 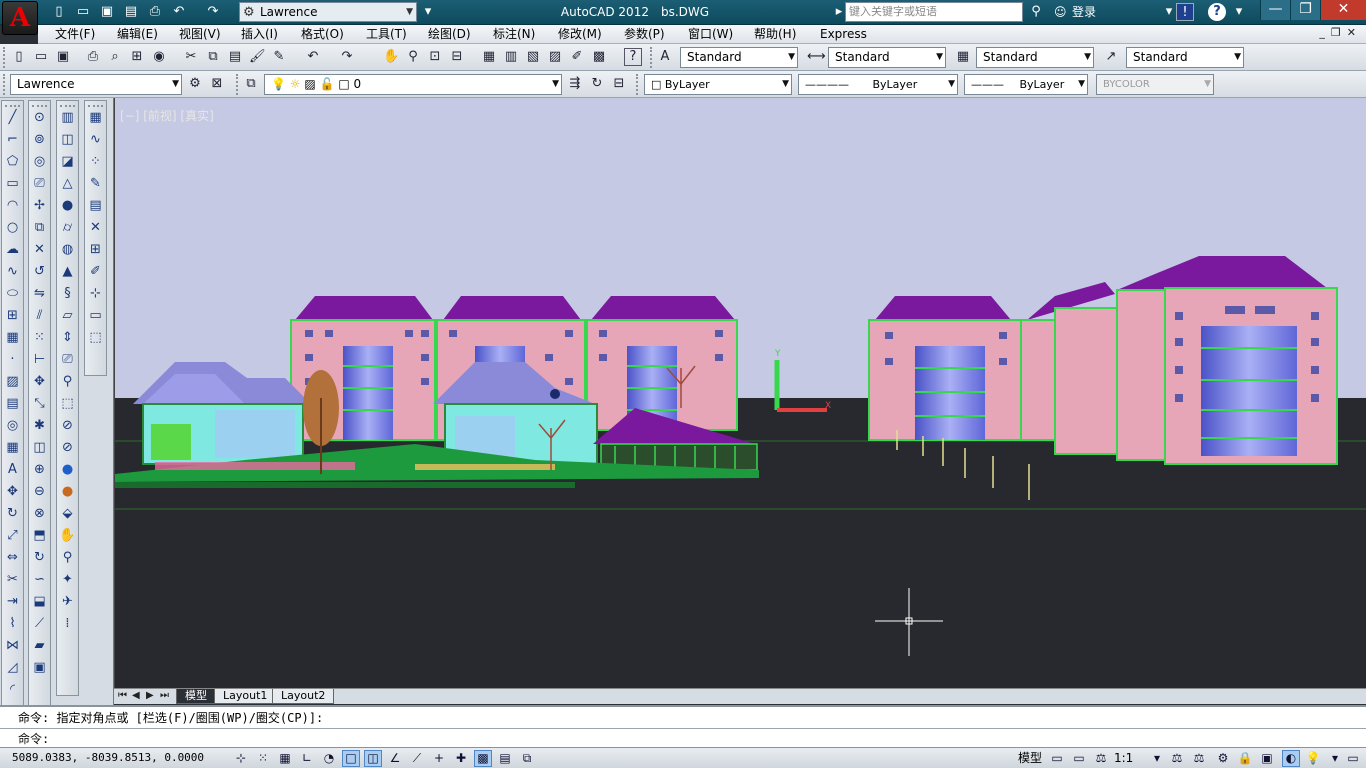 I want to click on union-icon: ⊕, so click(x=39, y=470).